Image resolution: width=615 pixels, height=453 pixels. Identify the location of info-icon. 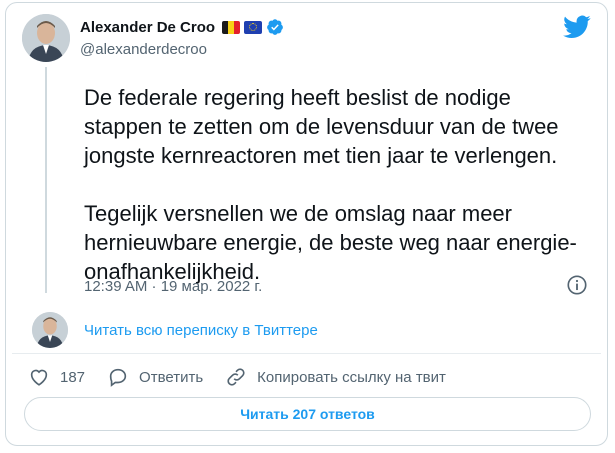
(577, 285).